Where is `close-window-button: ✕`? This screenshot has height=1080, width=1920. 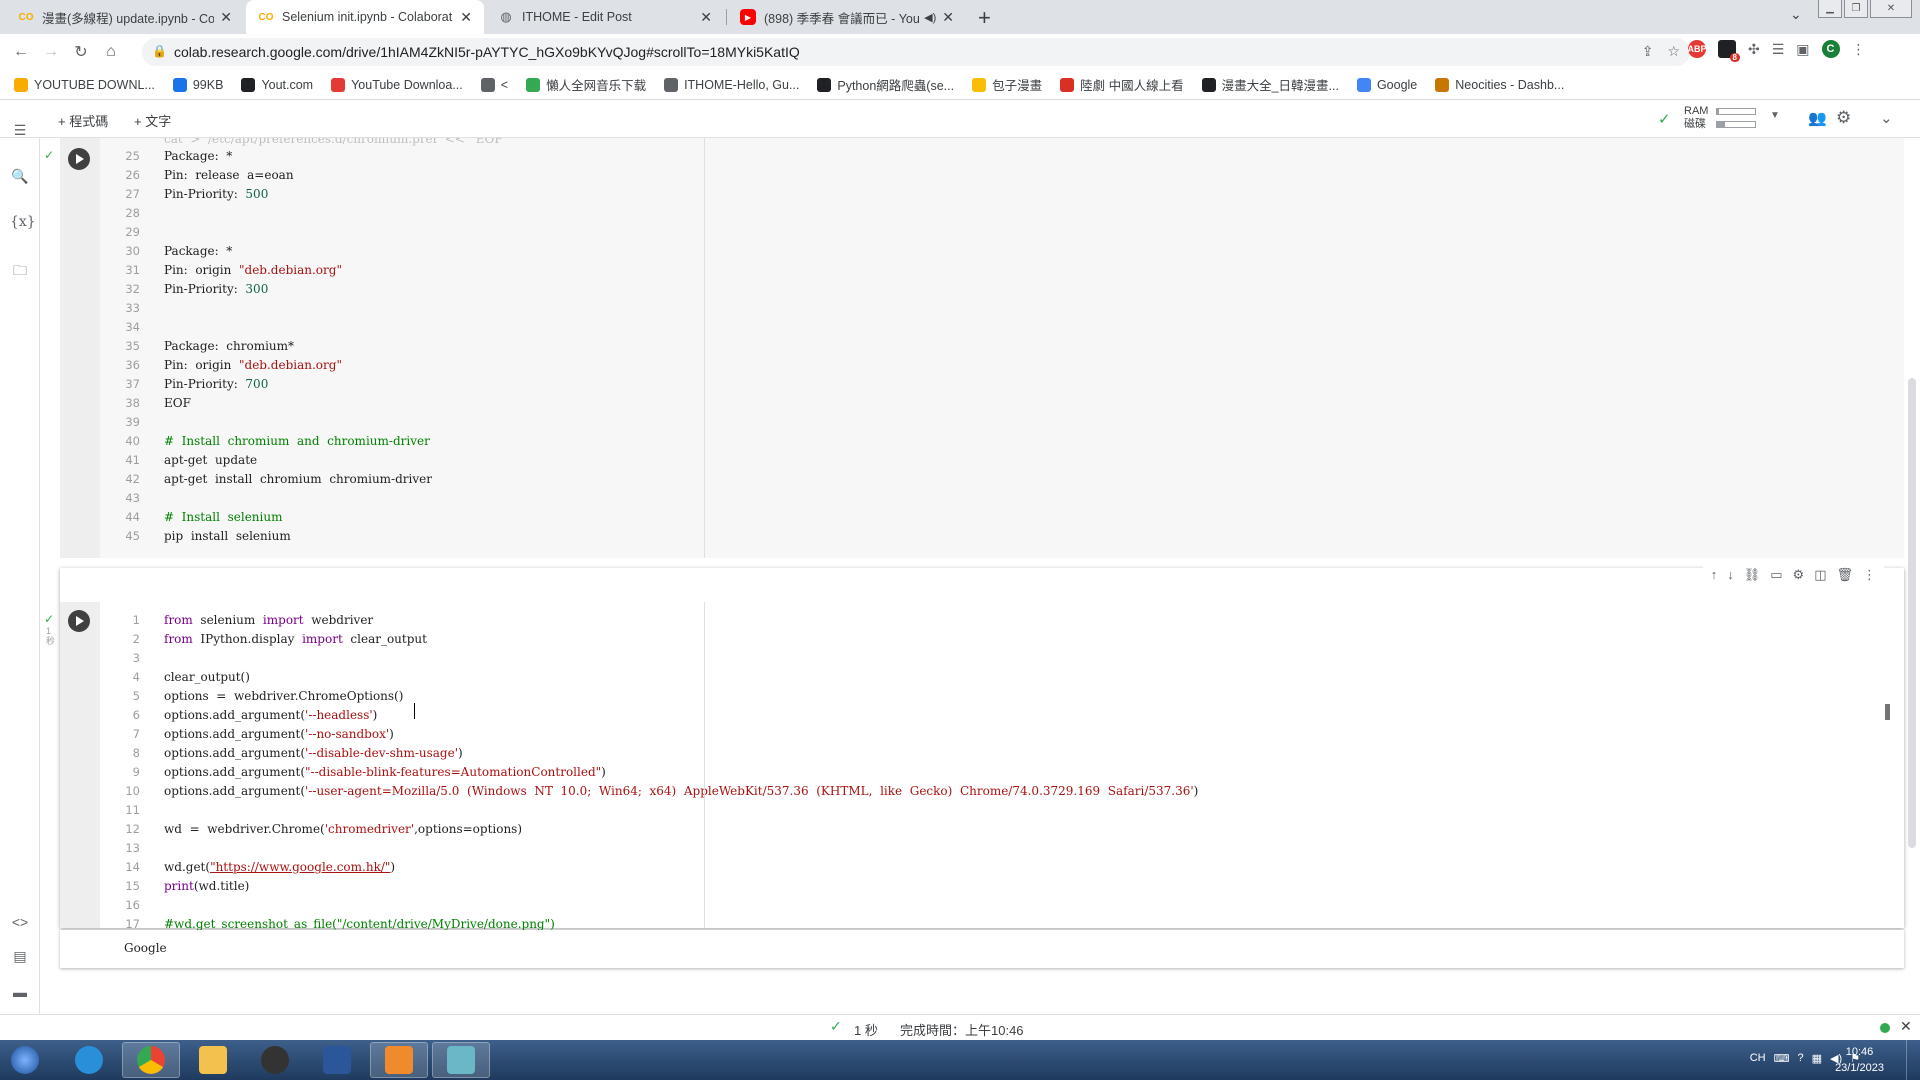 close-window-button: ✕ is located at coordinates (1891, 9).